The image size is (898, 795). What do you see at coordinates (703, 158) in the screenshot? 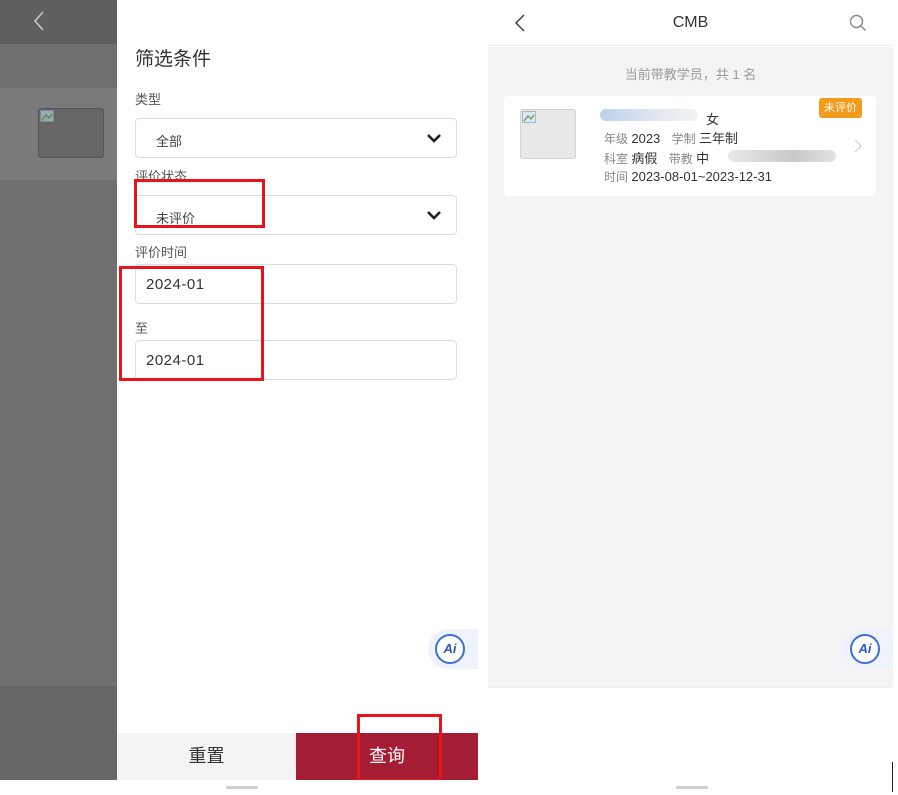
I see `teacher-value: 中` at bounding box center [703, 158].